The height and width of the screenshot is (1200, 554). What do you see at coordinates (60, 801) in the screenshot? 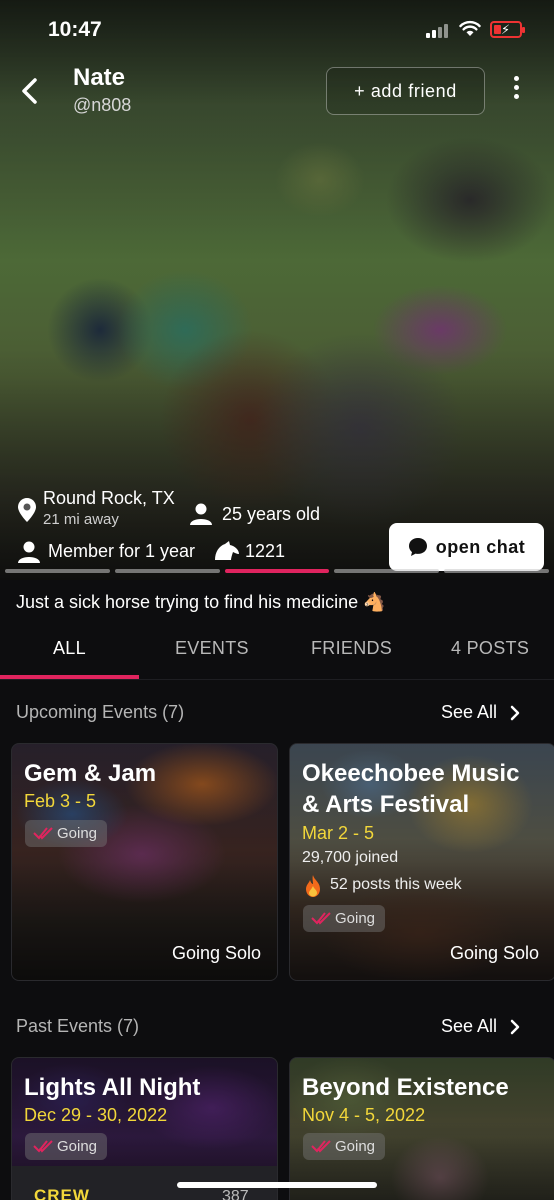
I see `event-date: Feb 3 - 5` at bounding box center [60, 801].